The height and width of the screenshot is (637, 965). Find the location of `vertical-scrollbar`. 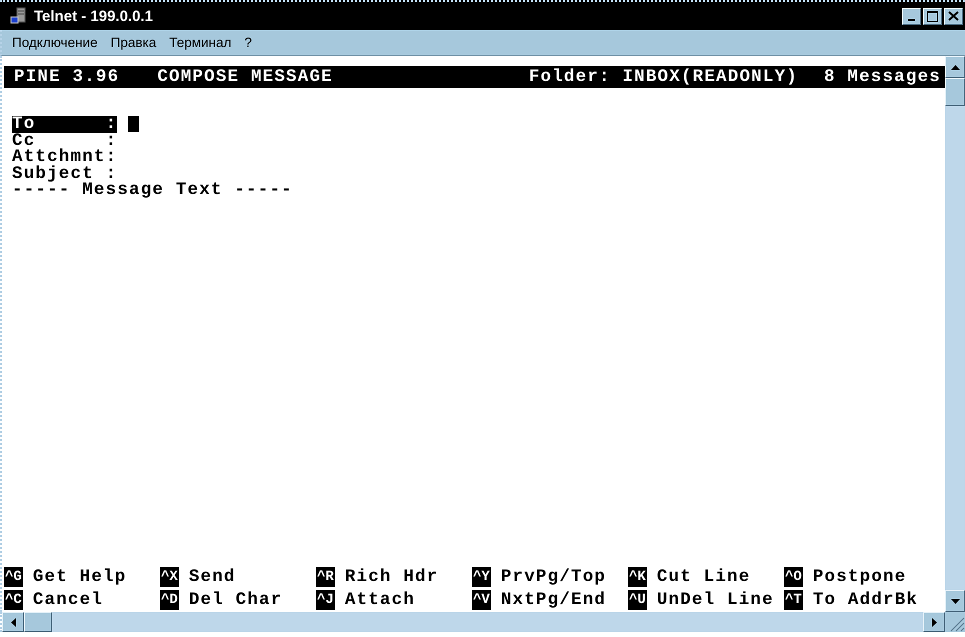

vertical-scrollbar is located at coordinates (955, 334).